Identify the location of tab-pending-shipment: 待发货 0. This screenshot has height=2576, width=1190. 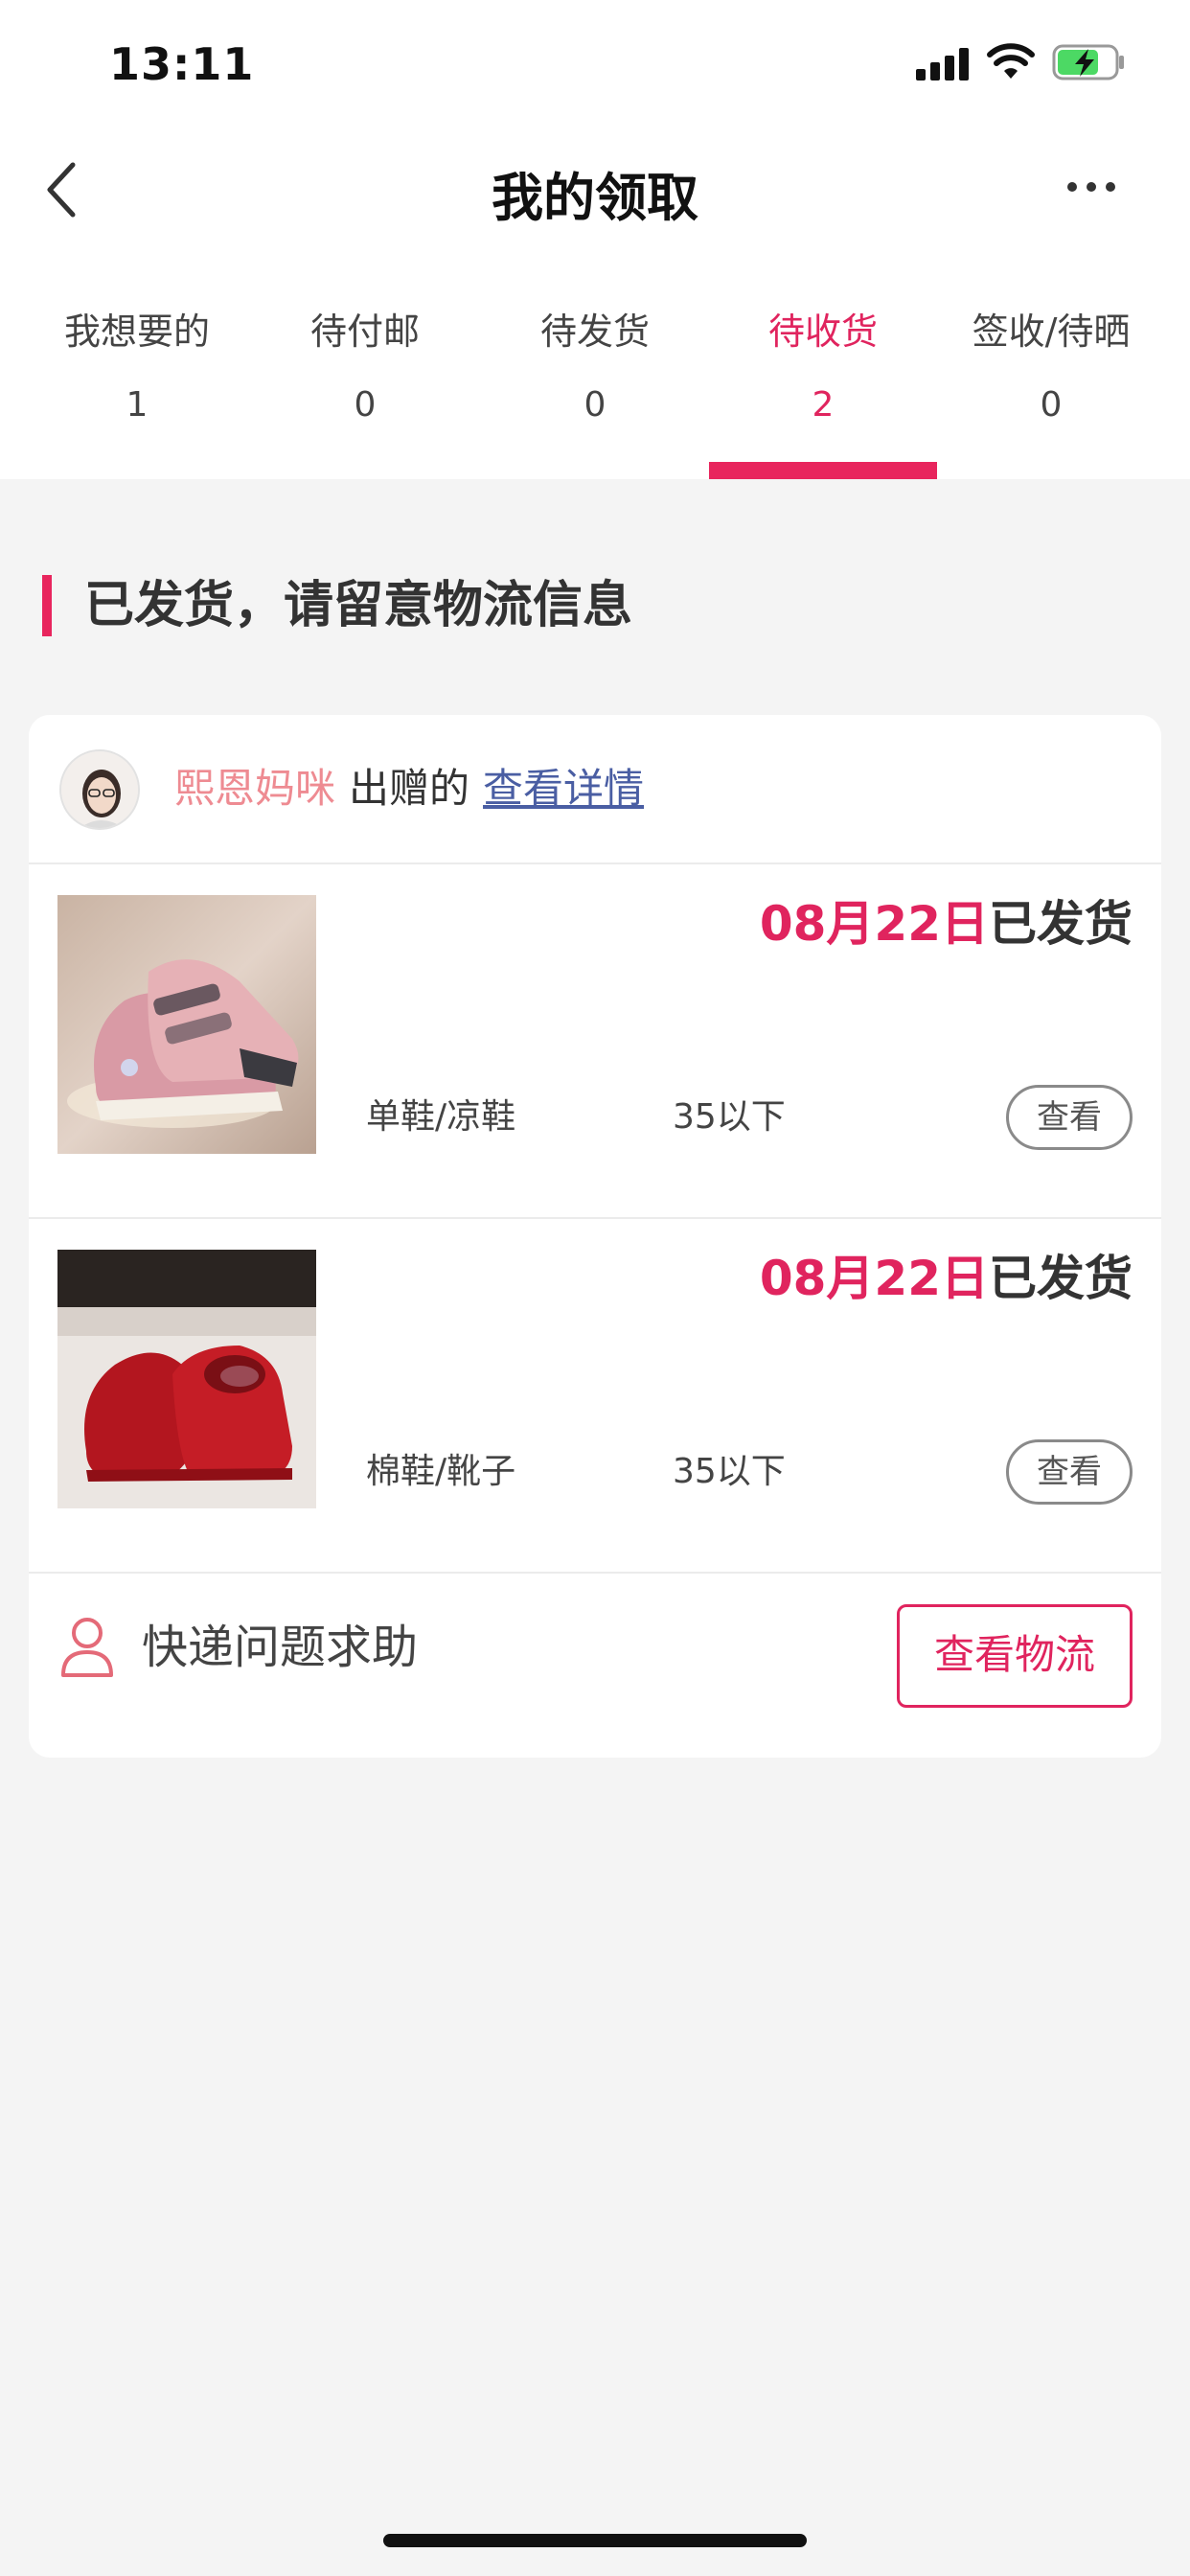
(595, 361).